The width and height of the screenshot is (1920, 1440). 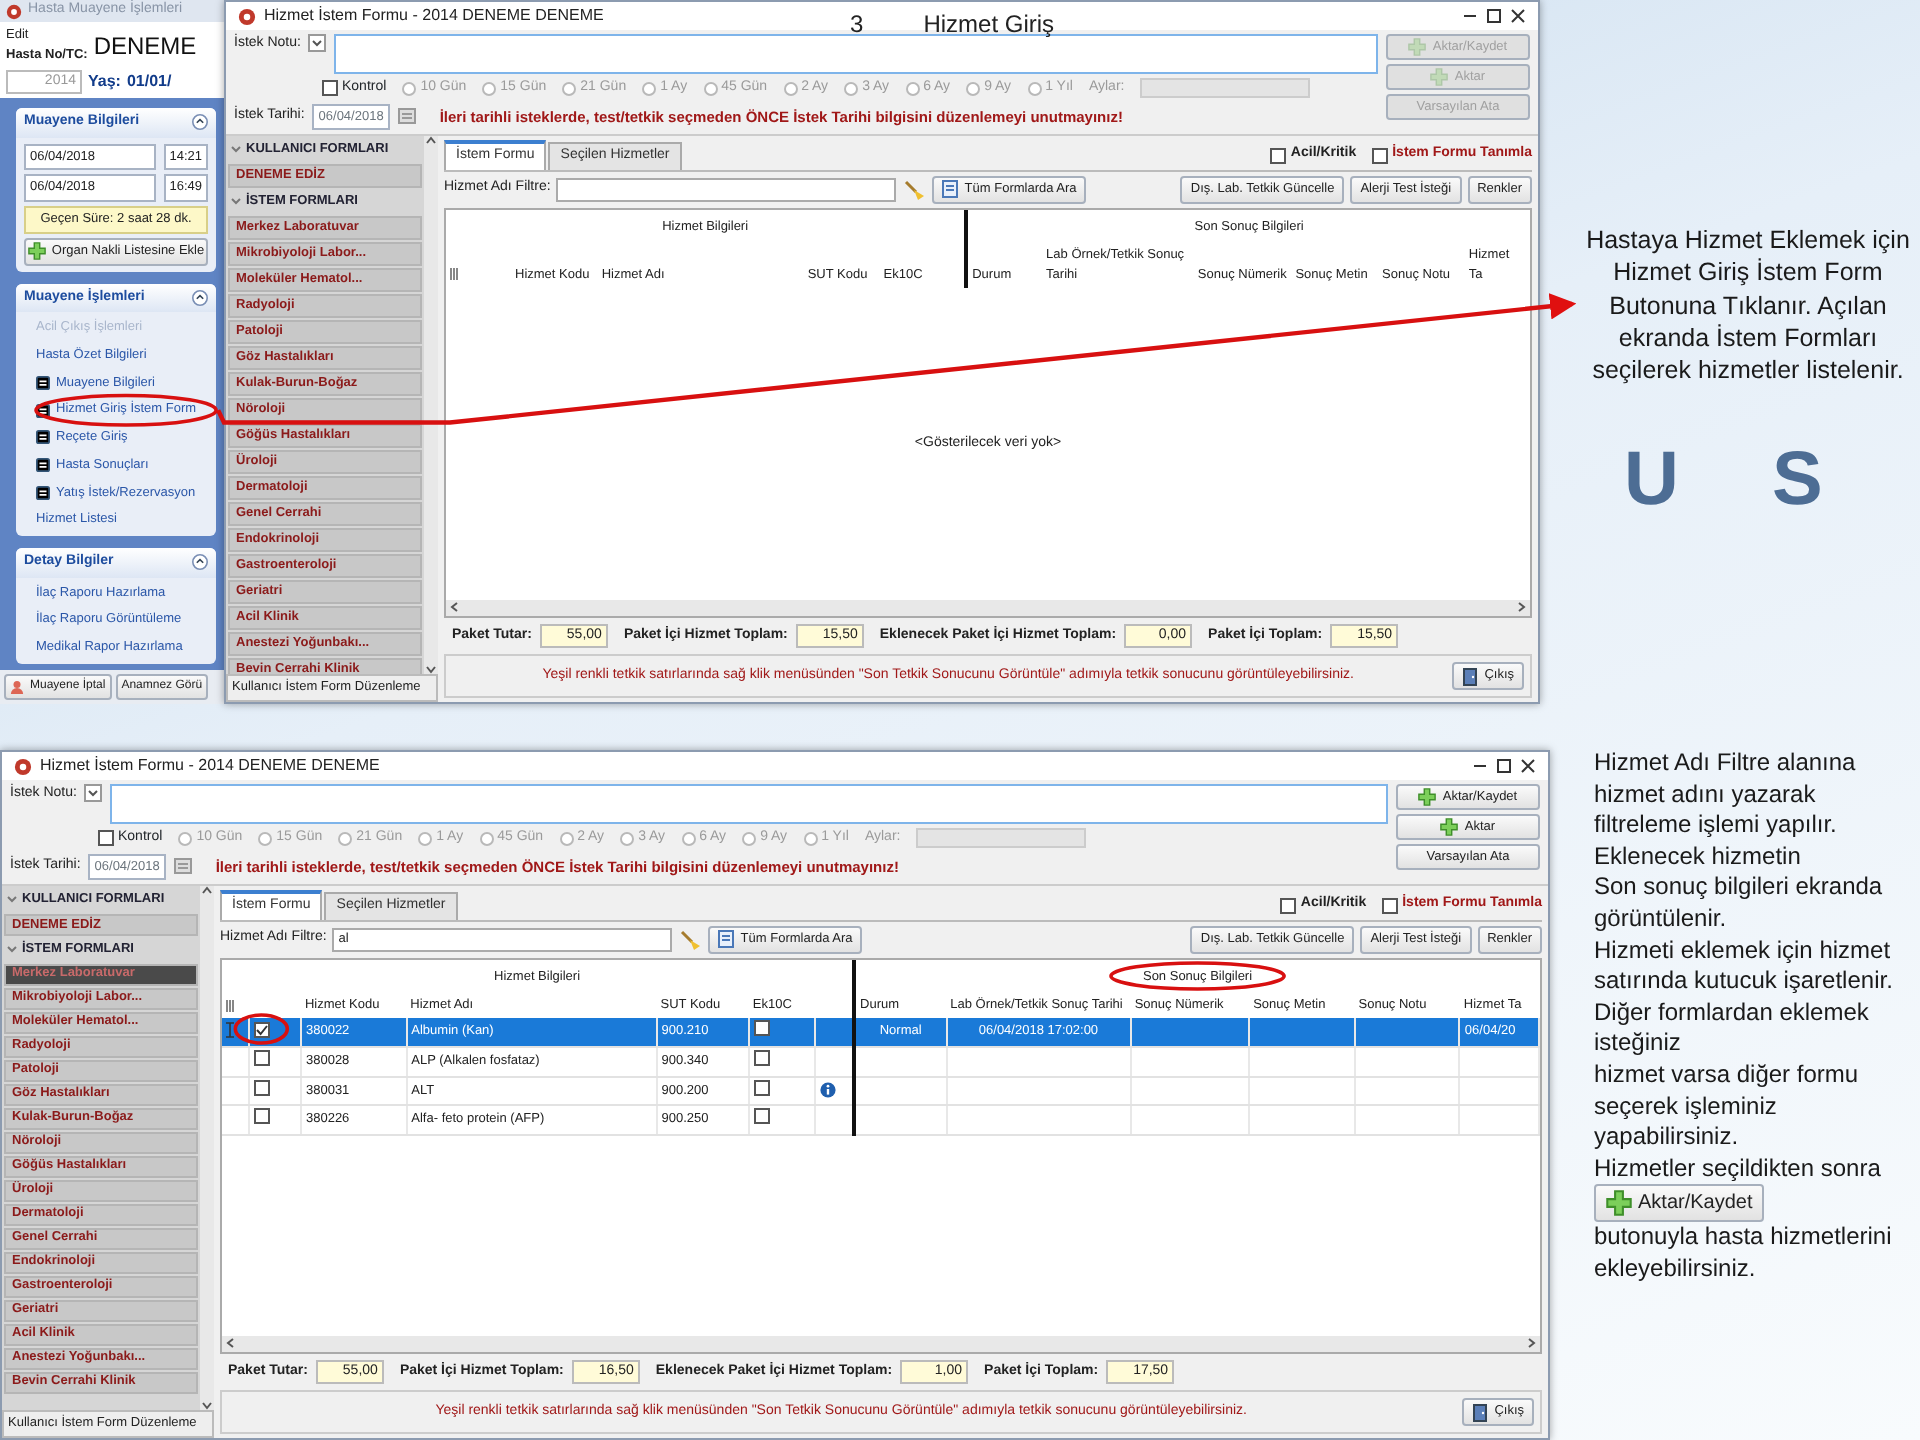 I want to click on slide-number: 3, so click(x=857, y=25).